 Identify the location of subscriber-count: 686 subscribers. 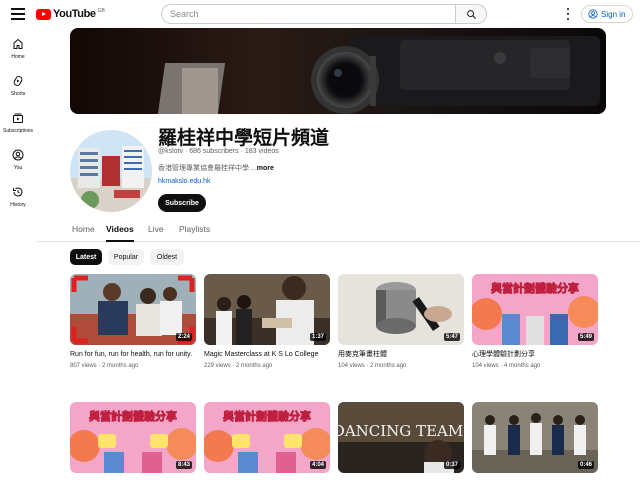
(214, 151).